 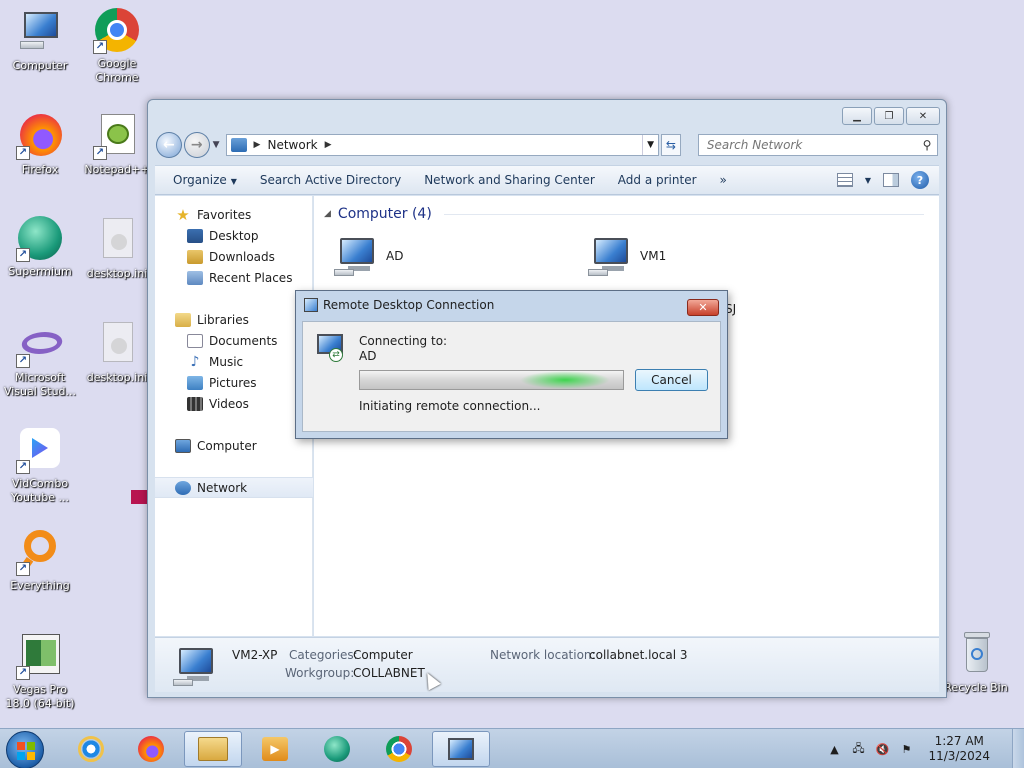 What do you see at coordinates (882, 749) in the screenshot?
I see `volume-muted-icon: 🔇` at bounding box center [882, 749].